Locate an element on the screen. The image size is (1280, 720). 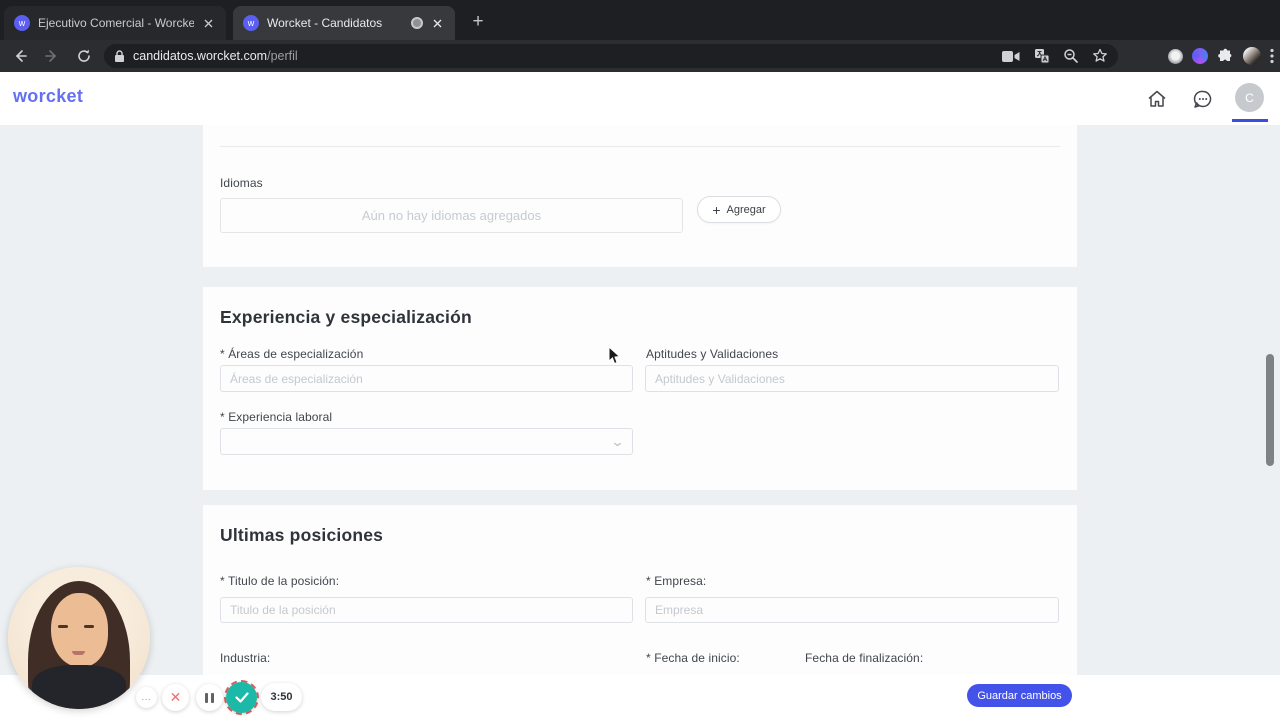
zoom-icon is located at coordinates (1071, 56).